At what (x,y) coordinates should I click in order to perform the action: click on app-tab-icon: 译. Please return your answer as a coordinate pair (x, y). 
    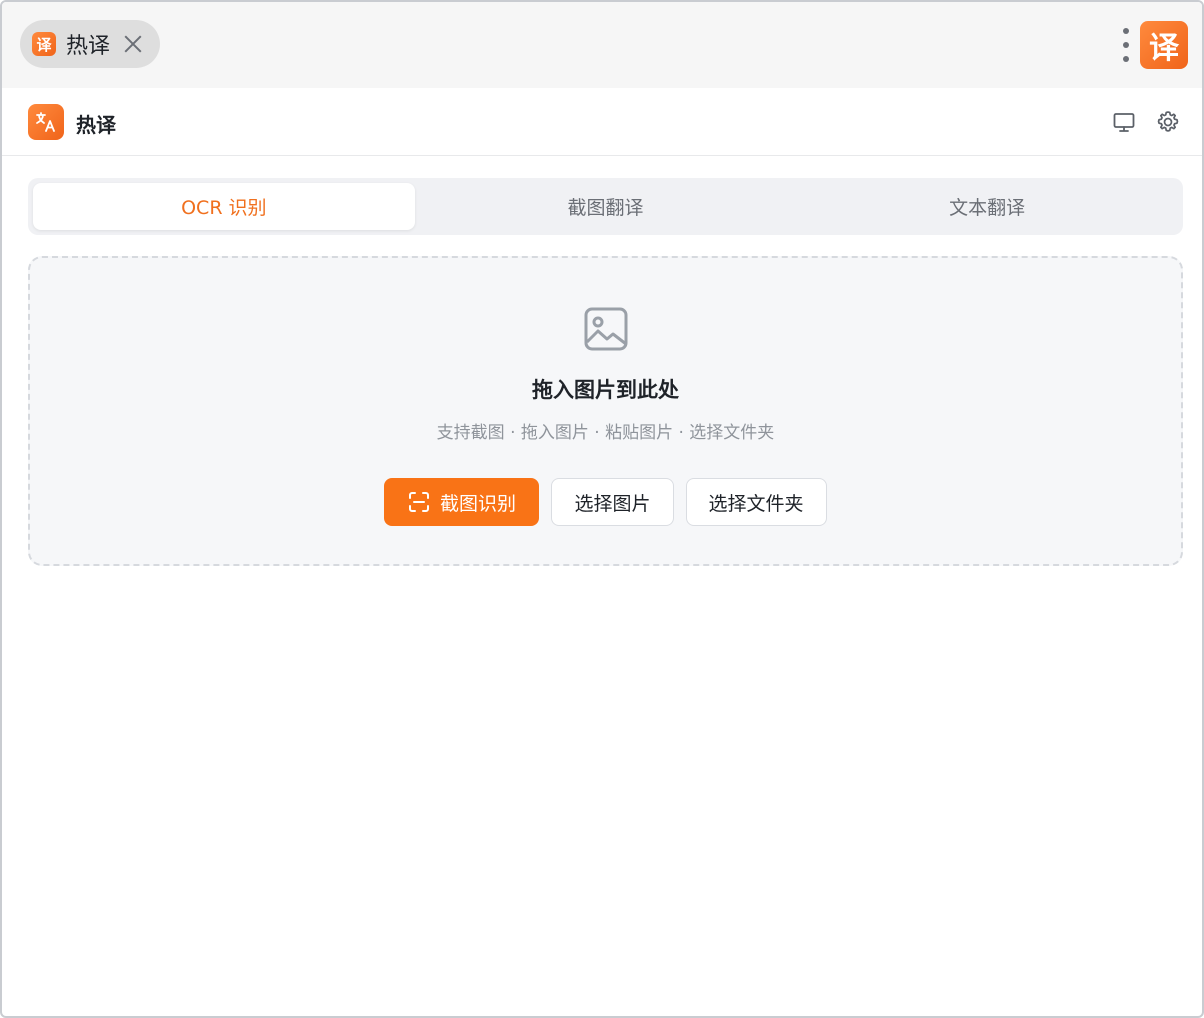
    Looking at the image, I should click on (44, 44).